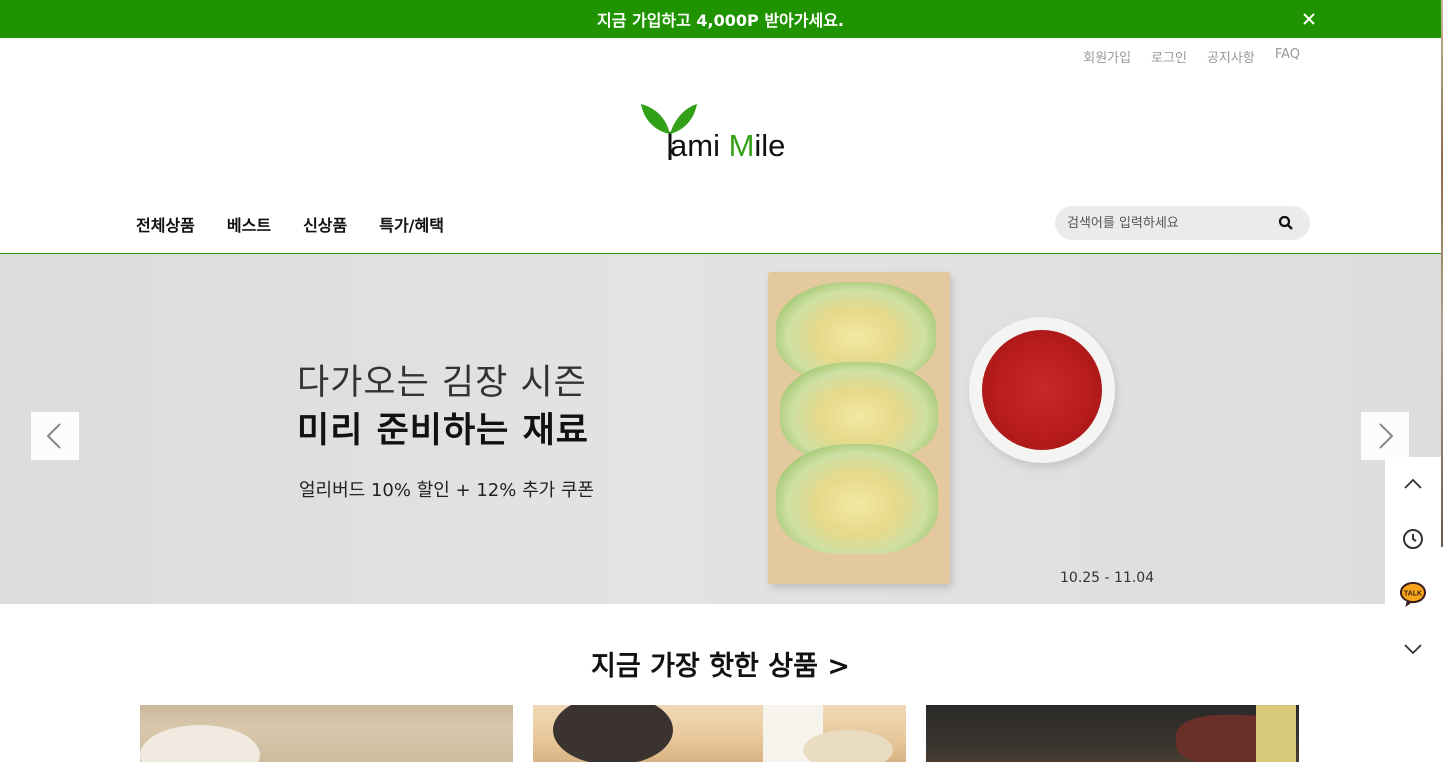  Describe the element at coordinates (1169, 223) in the screenshot. I see `search-input` at that location.